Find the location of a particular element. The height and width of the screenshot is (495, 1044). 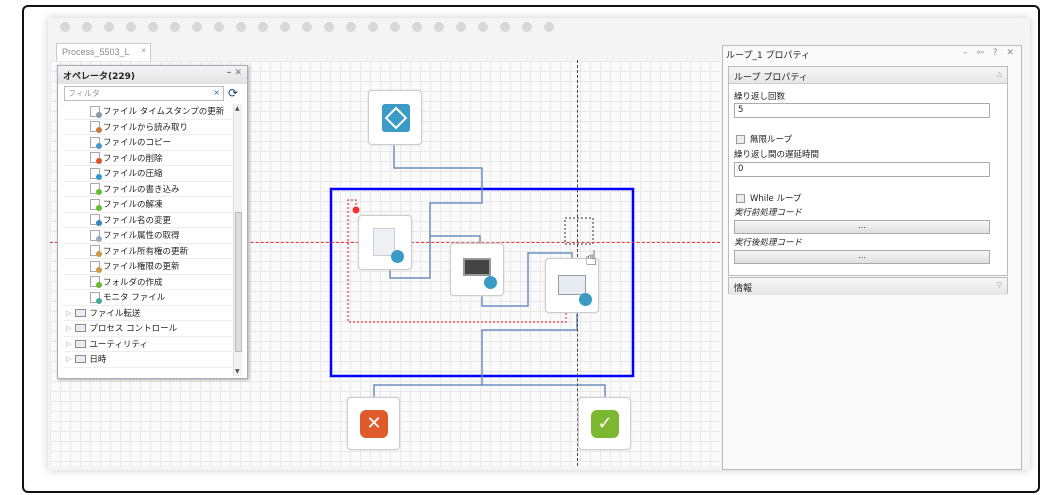

operator-label: ファイル タイムスタンプの更新 is located at coordinates (164, 112).